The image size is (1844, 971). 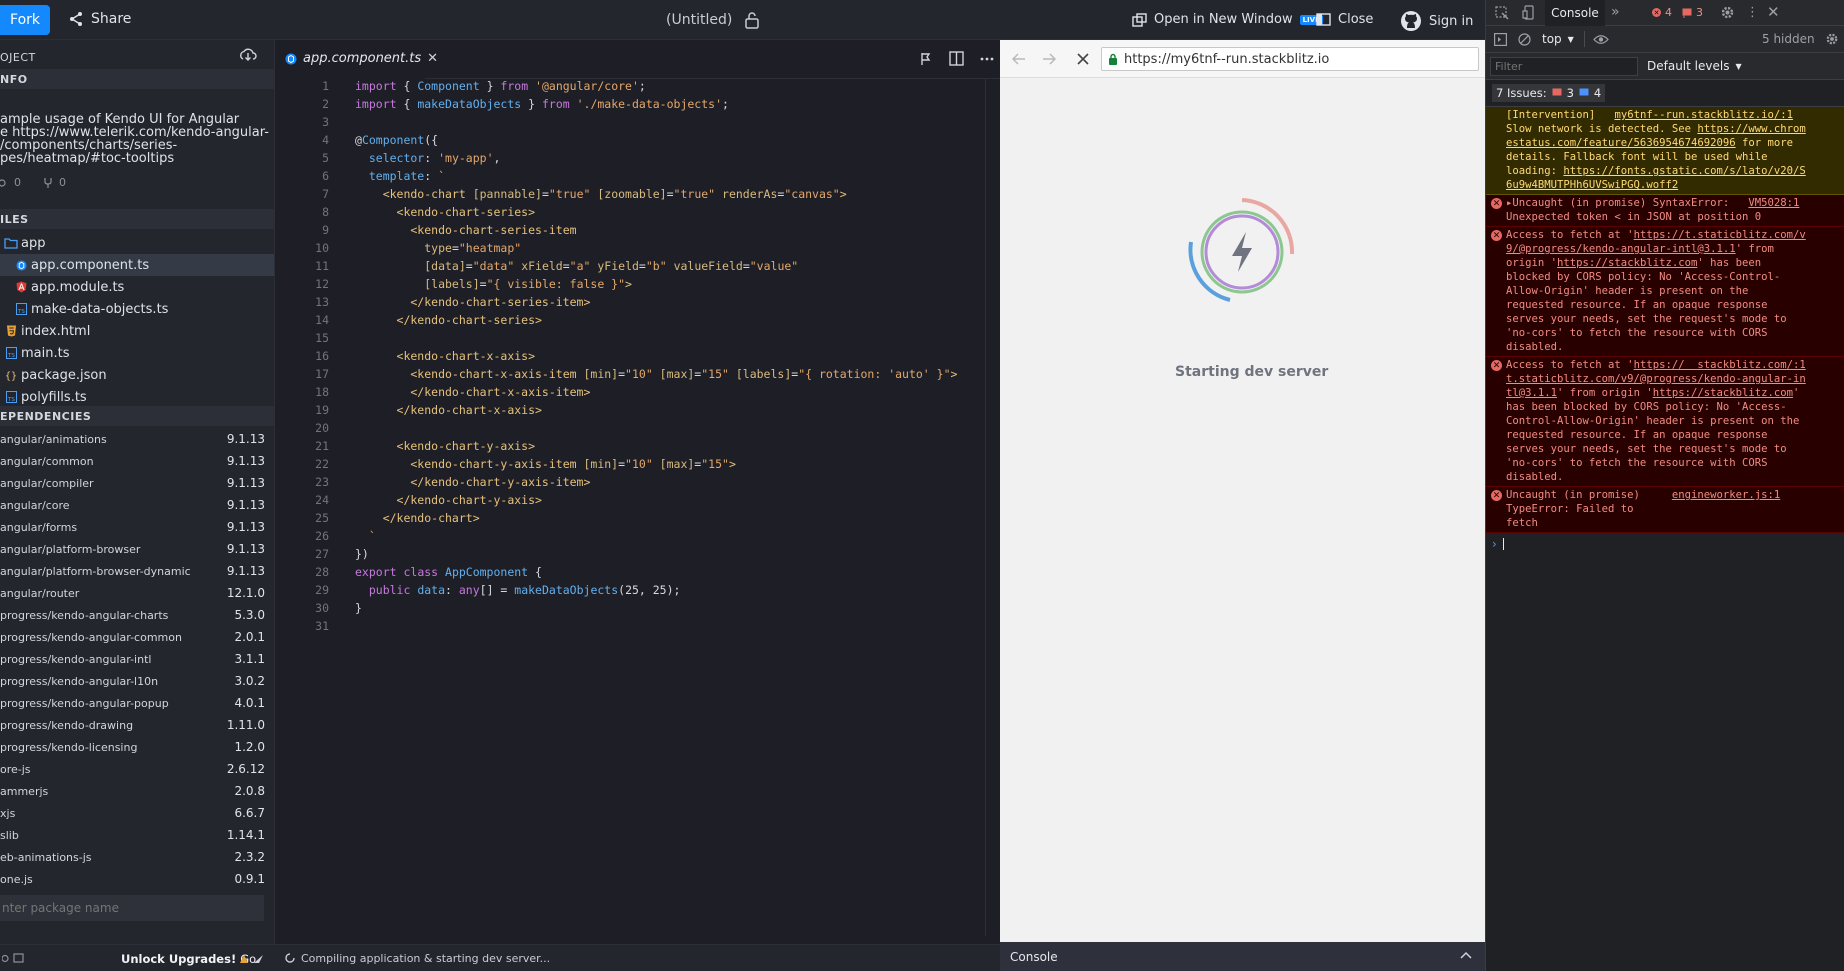 I want to click on dependency-item: angular/platform-browser 9.1.13, so click(x=137, y=549).